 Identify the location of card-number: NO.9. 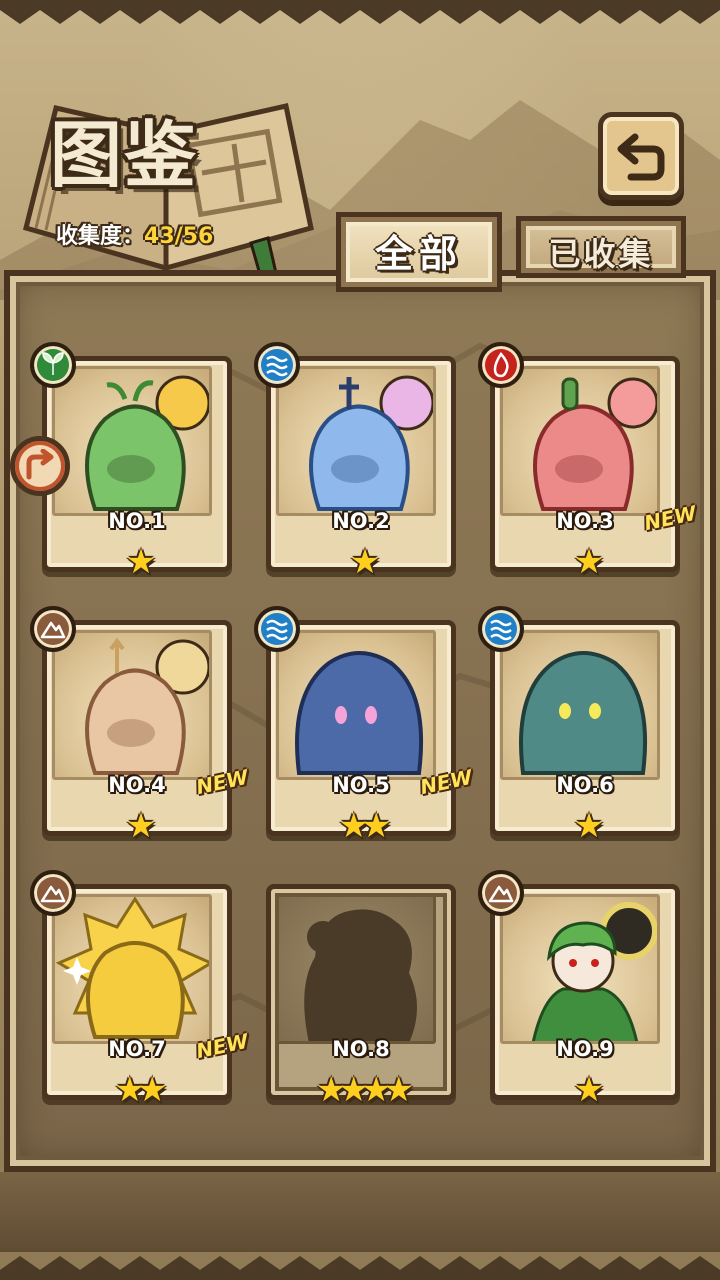
(585, 1049).